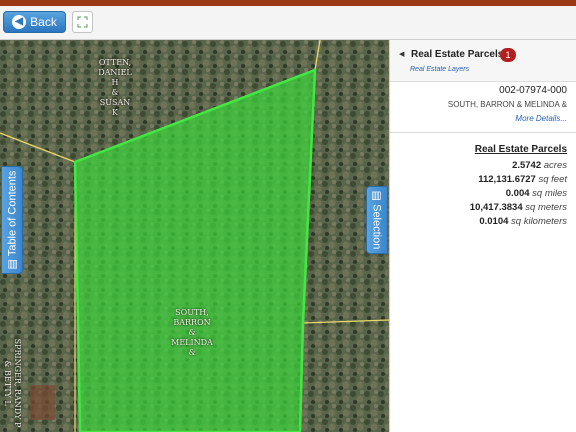 This screenshot has width=576, height=432. I want to click on label-line: SPRINGER,, so click(17, 362).